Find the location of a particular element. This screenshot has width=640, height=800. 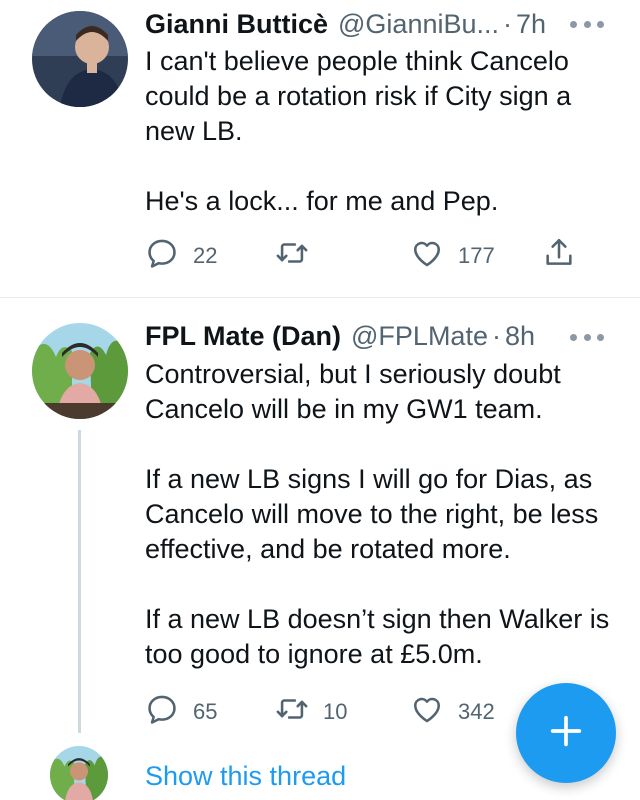

retweet-count: 10 is located at coordinates (335, 711).